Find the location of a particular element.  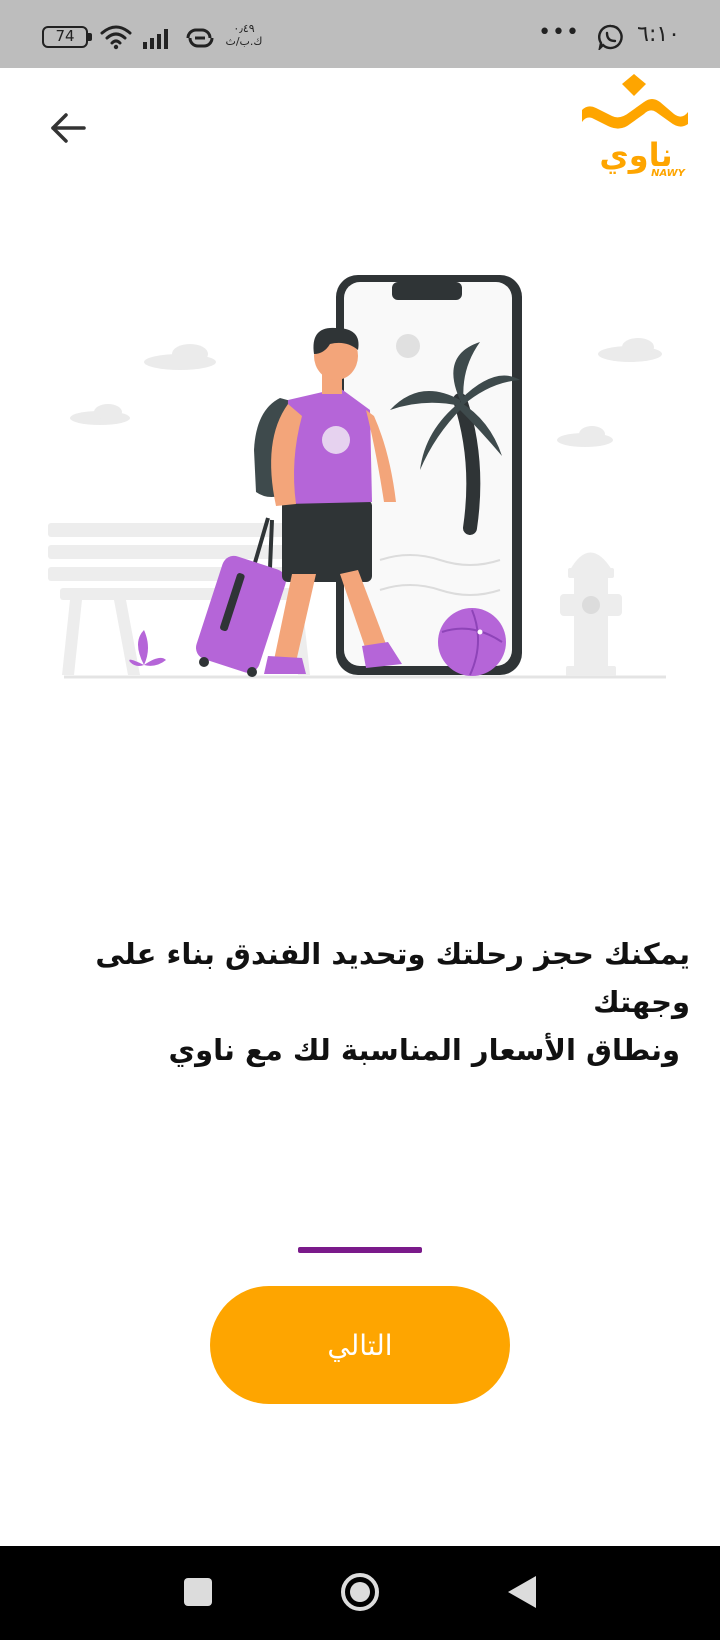

fire-hydrant is located at coordinates (591, 614).